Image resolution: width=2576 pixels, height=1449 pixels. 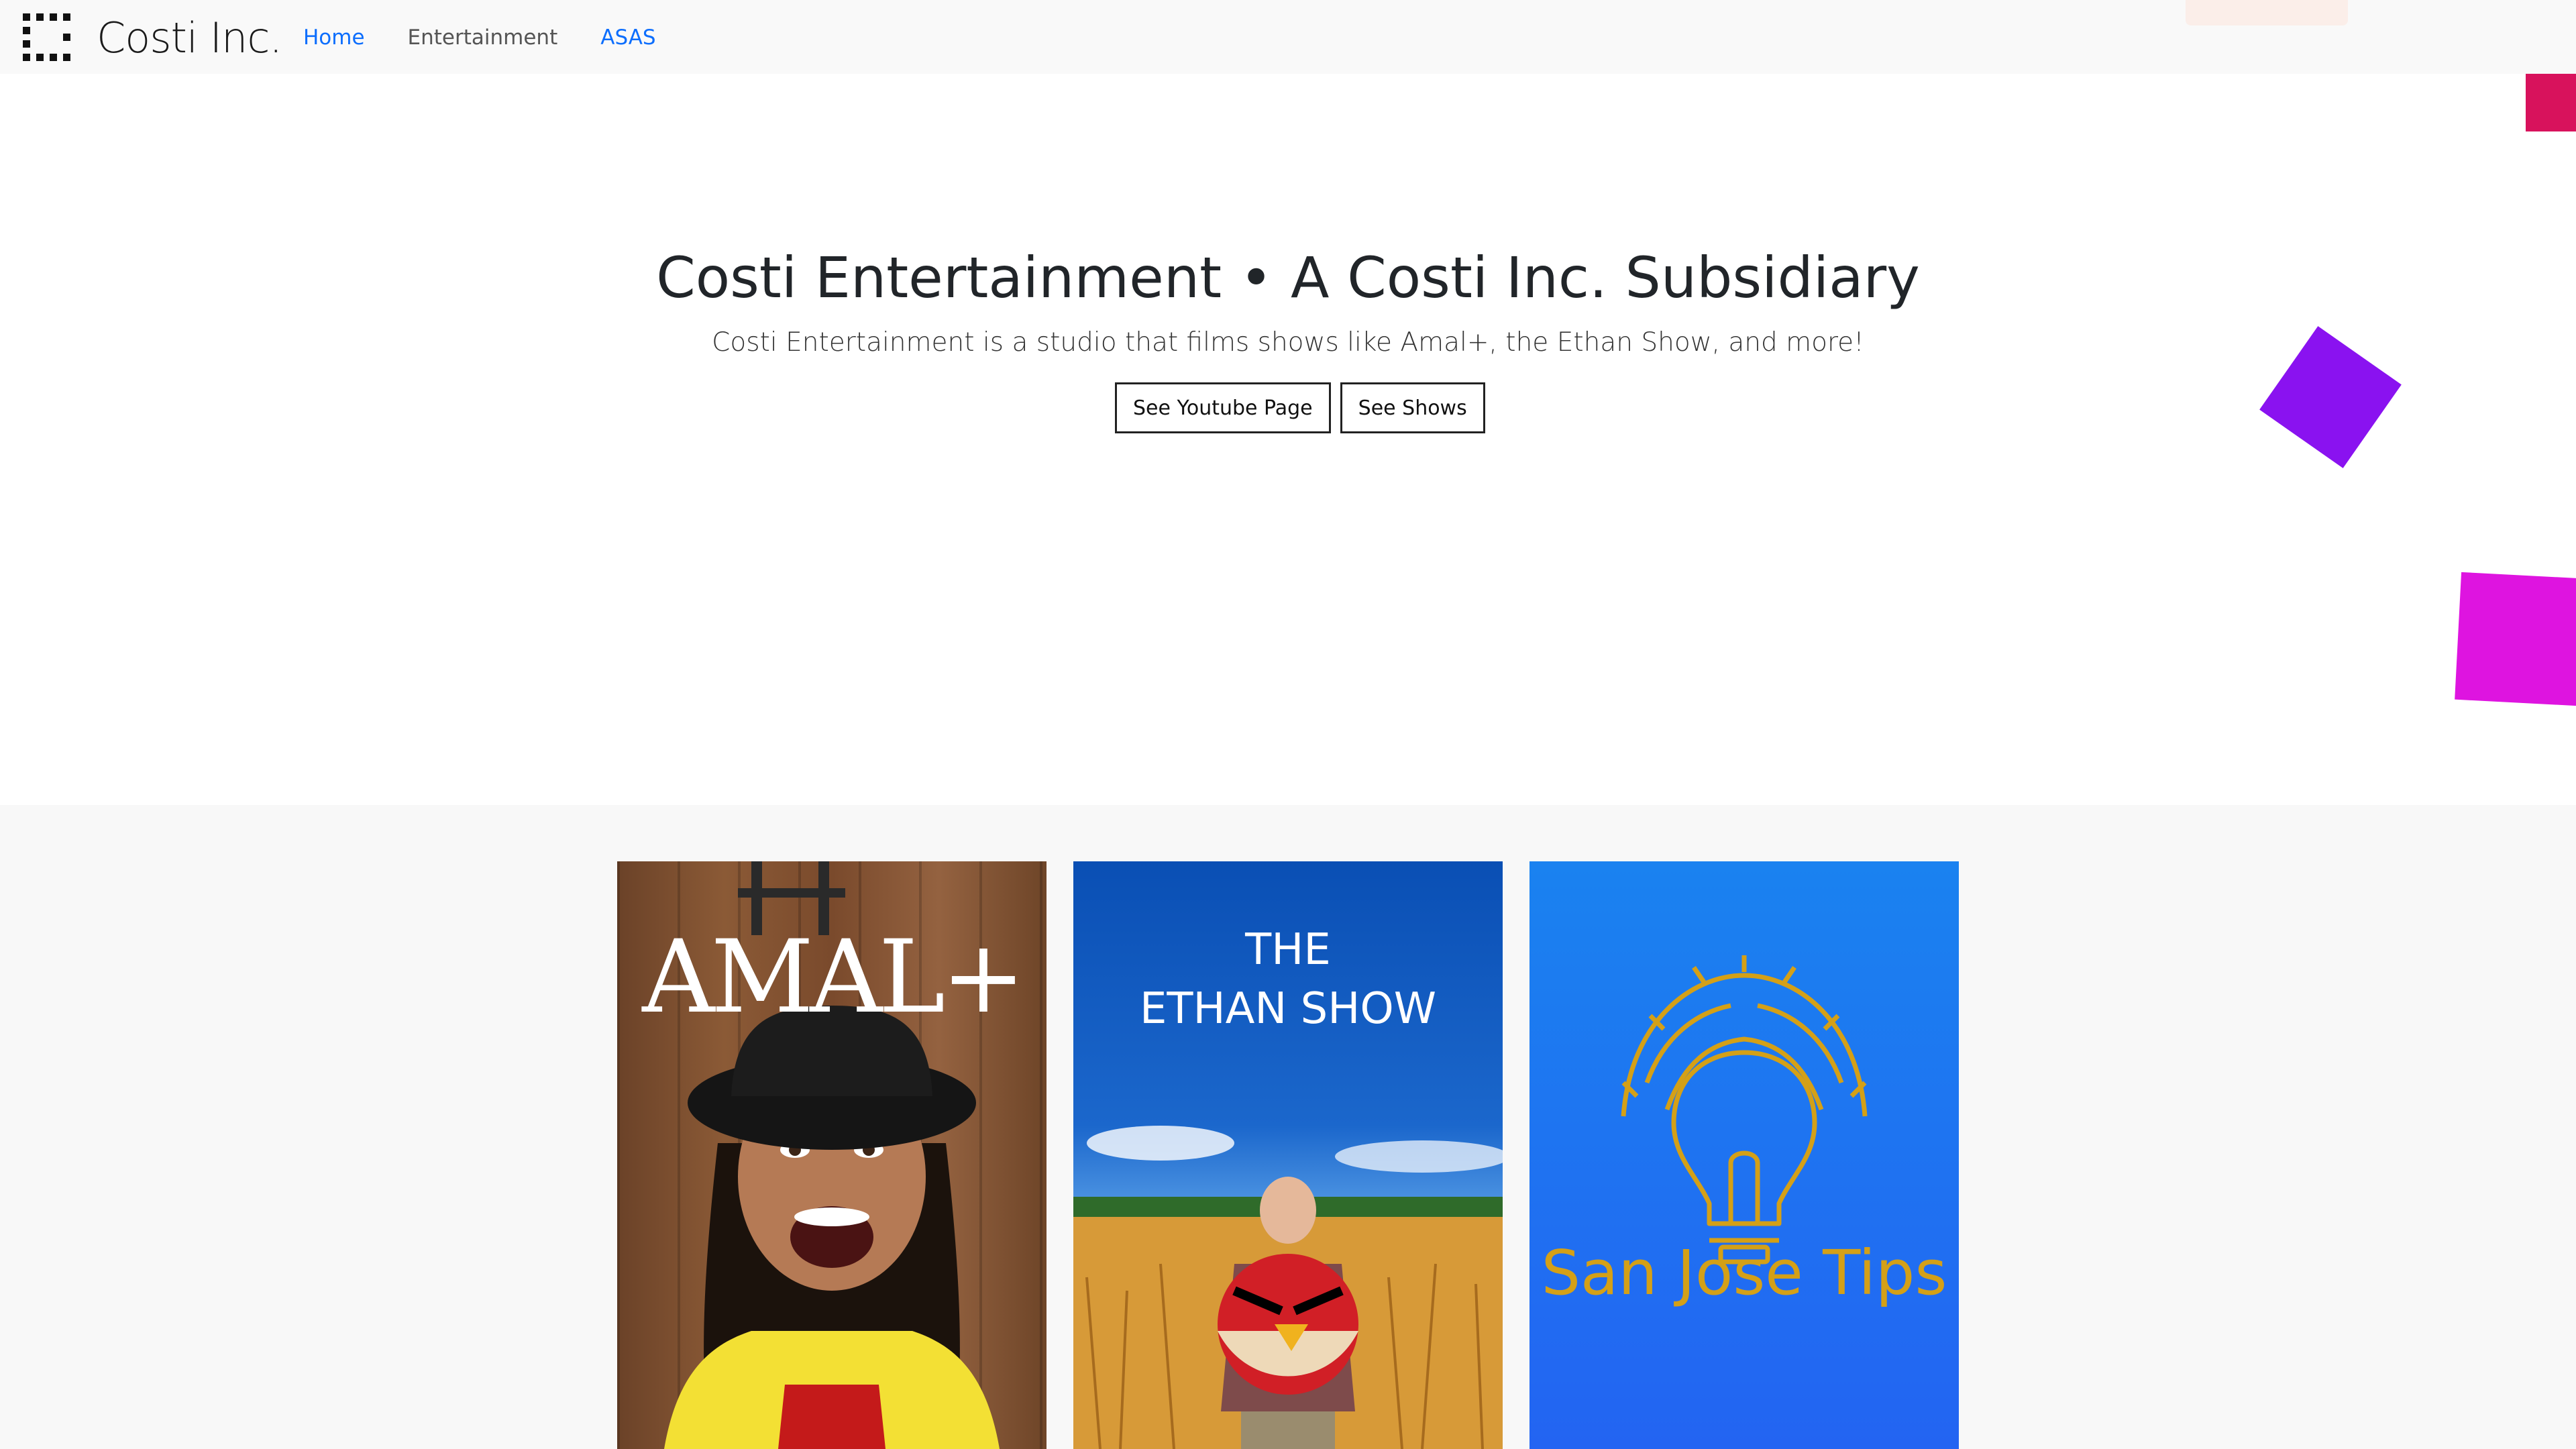 What do you see at coordinates (2515, 639) in the screenshot?
I see `decorative-square-magenta` at bounding box center [2515, 639].